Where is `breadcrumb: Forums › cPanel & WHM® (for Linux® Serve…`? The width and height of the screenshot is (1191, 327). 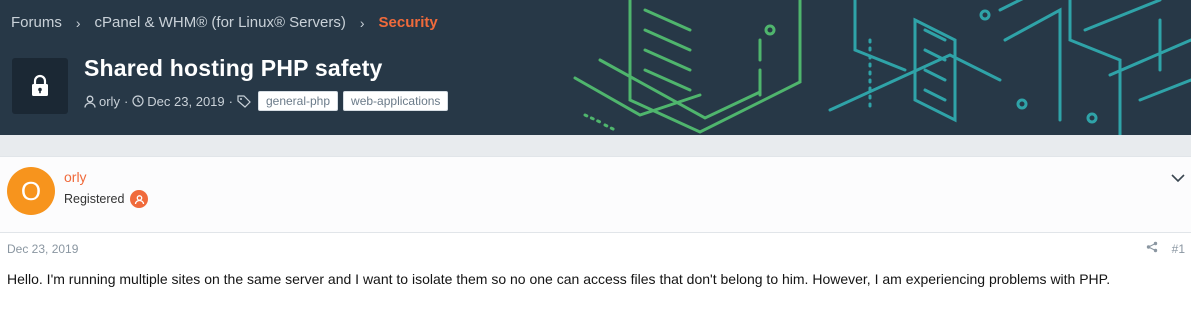
breadcrumb: Forums › cPanel & WHM® (for Linux® Serve… is located at coordinates (224, 22).